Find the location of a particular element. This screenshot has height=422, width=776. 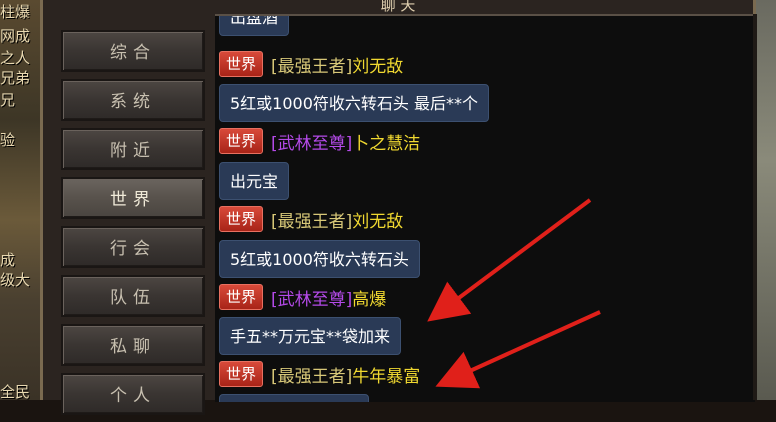

player-name: 高爆 is located at coordinates (369, 297).